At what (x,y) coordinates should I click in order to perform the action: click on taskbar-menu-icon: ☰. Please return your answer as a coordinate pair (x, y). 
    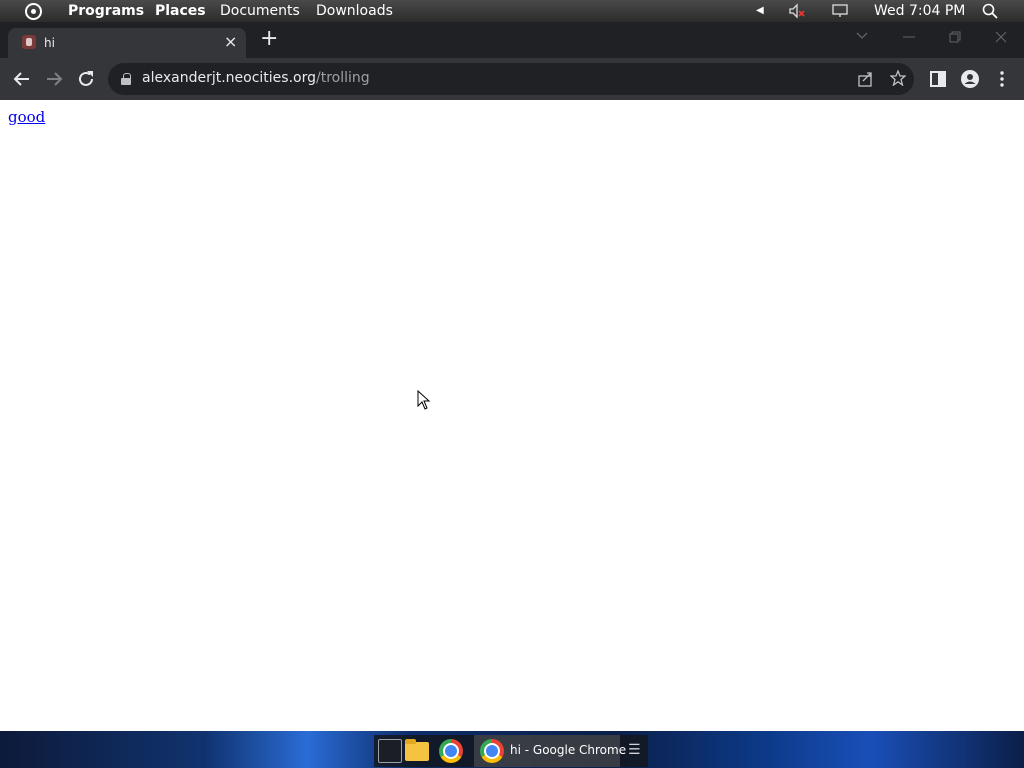
    Looking at the image, I should click on (634, 750).